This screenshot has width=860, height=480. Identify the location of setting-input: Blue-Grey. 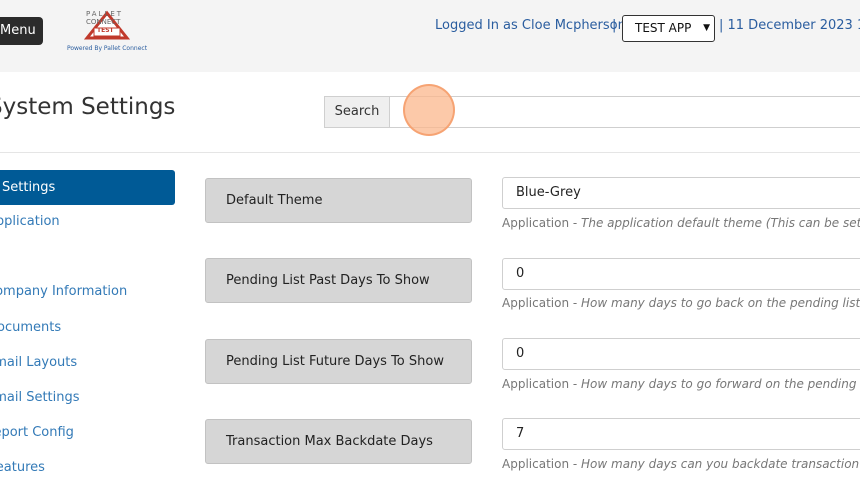
(681, 193).